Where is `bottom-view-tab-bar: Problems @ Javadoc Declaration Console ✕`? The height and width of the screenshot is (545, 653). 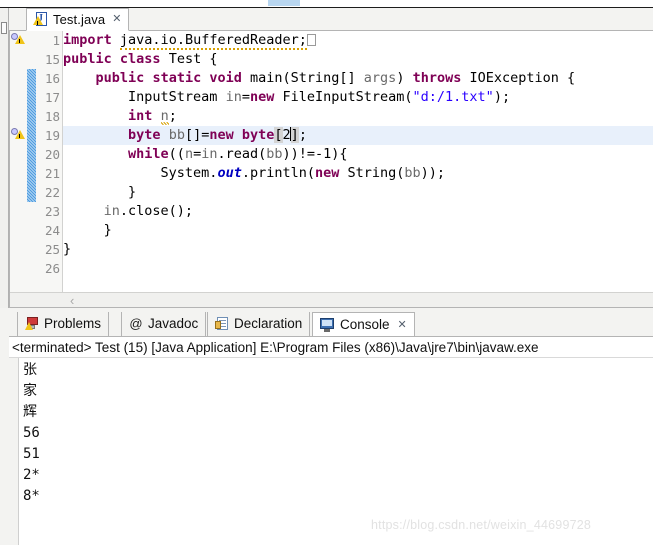 bottom-view-tab-bar: Problems @ Javadoc Declaration Console ✕ is located at coordinates (331, 324).